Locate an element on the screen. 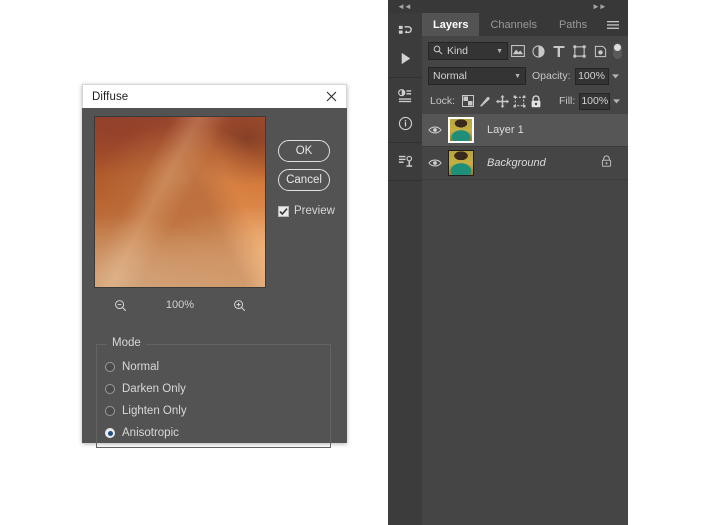  dialog-title: Diffuse is located at coordinates (110, 96).